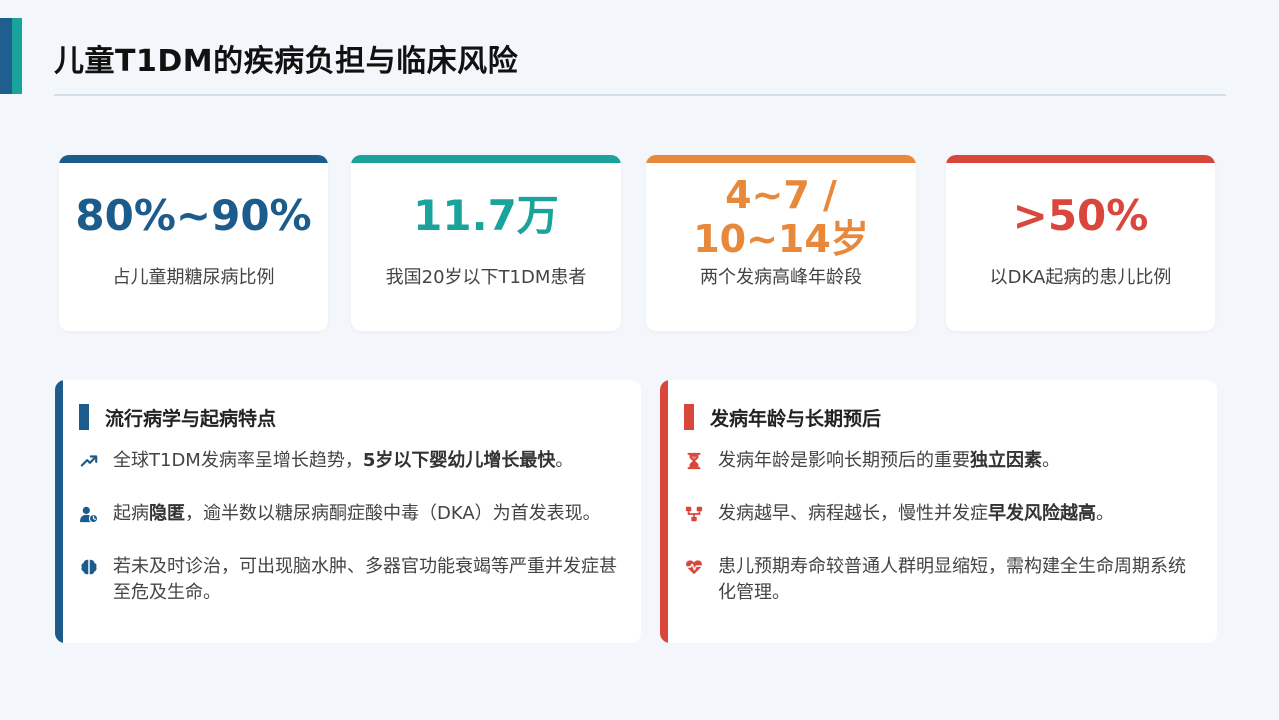 The height and width of the screenshot is (720, 1279). Describe the element at coordinates (89, 567) in the screenshot. I see `brain-icon` at that location.